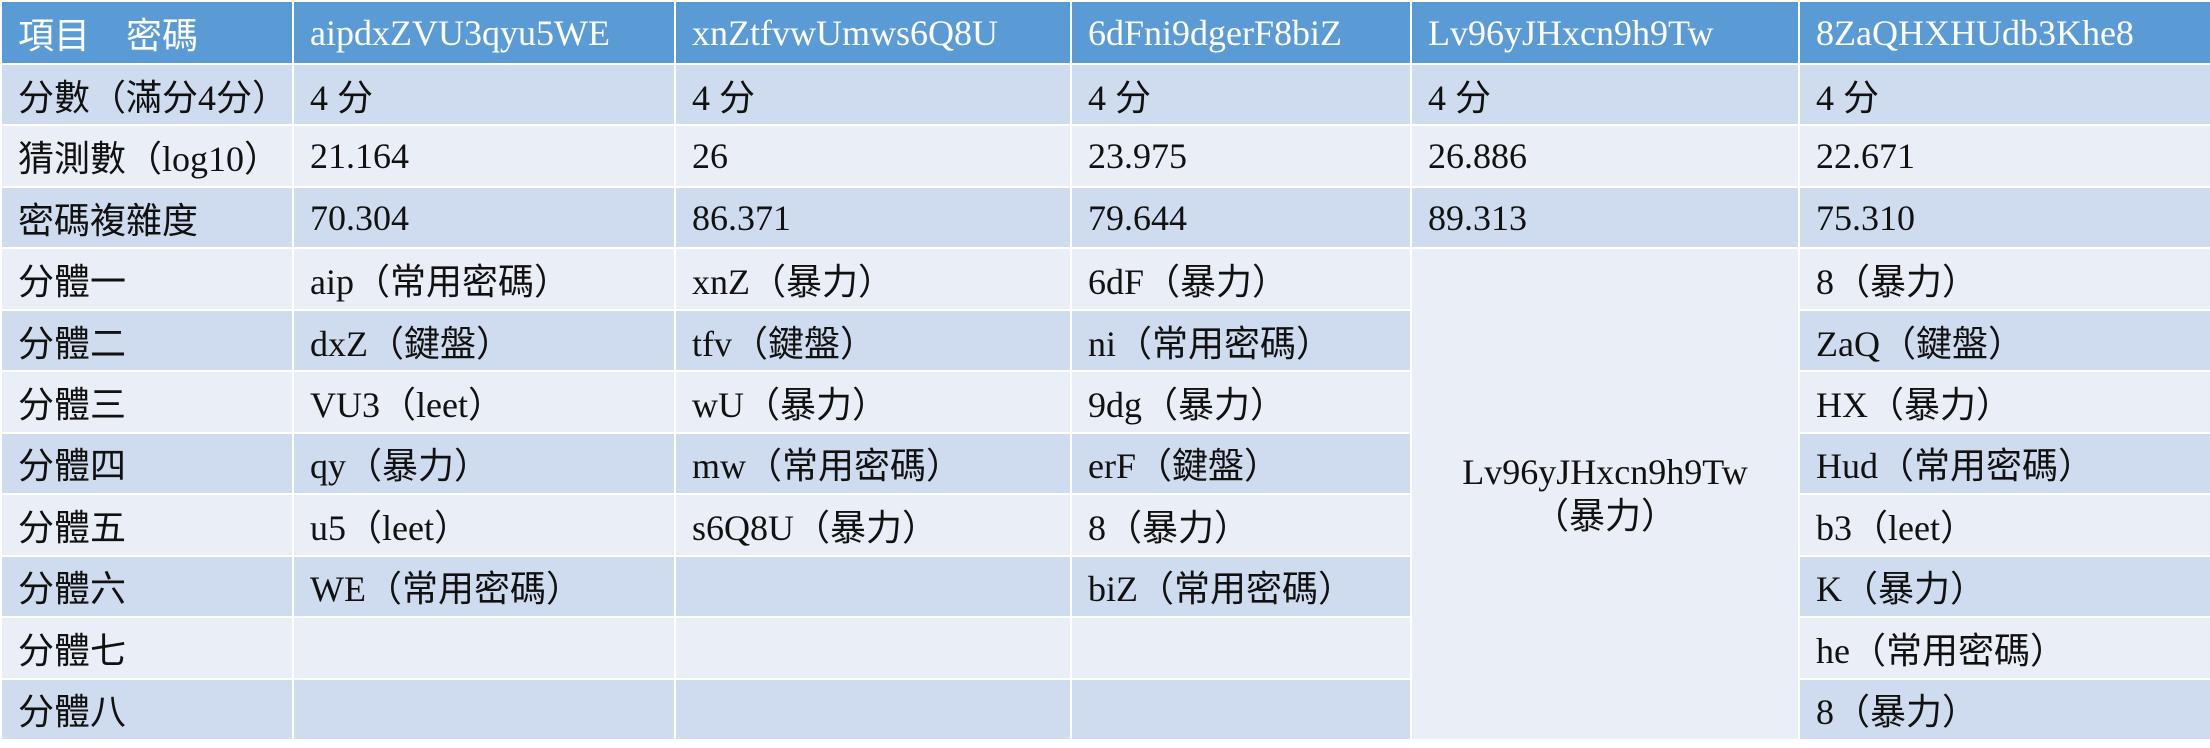  What do you see at coordinates (873, 463) in the screenshot?
I see `table-cell: mw（常用密碼）` at bounding box center [873, 463].